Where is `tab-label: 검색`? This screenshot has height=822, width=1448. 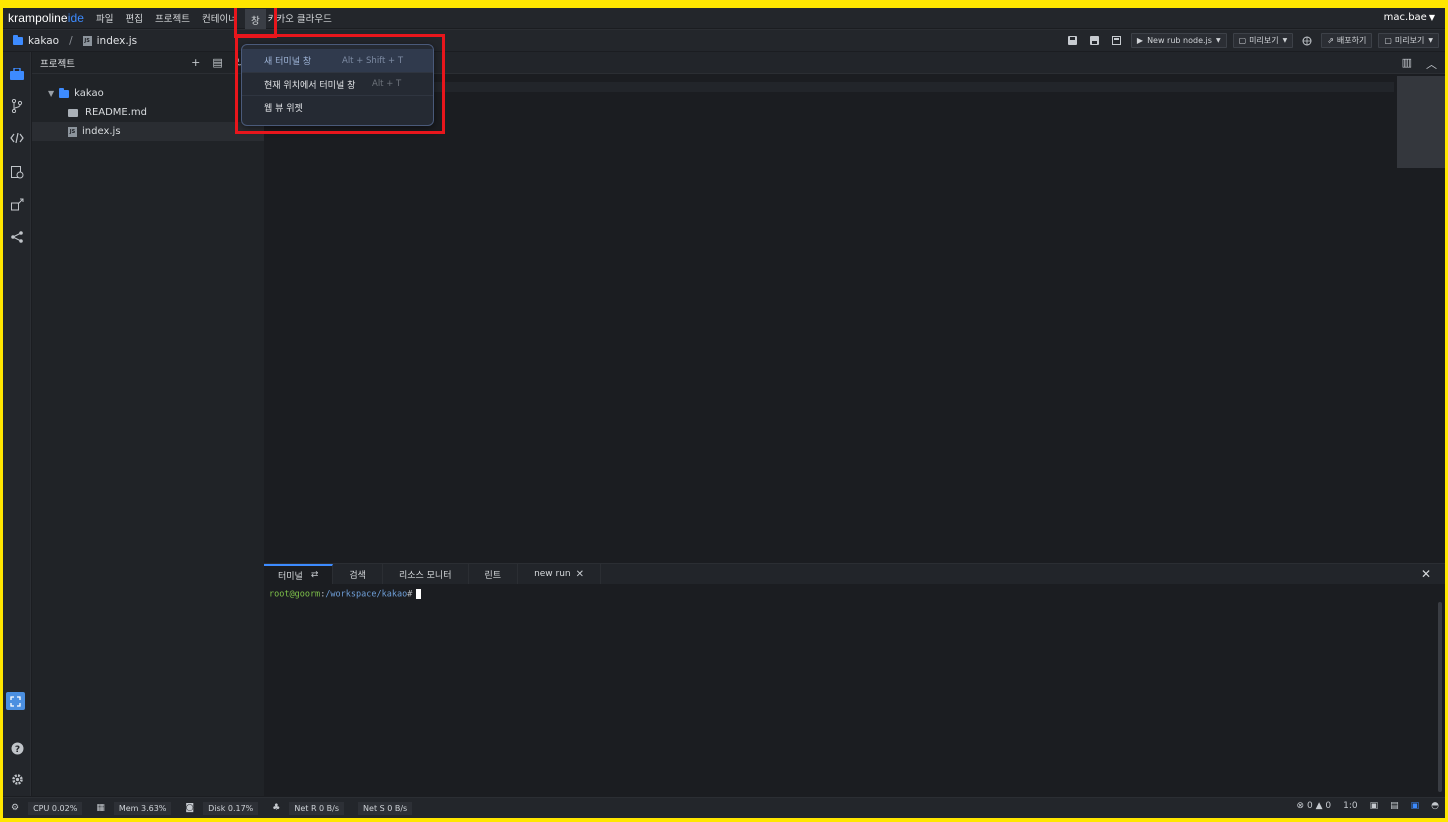 tab-label: 검색 is located at coordinates (357, 575).